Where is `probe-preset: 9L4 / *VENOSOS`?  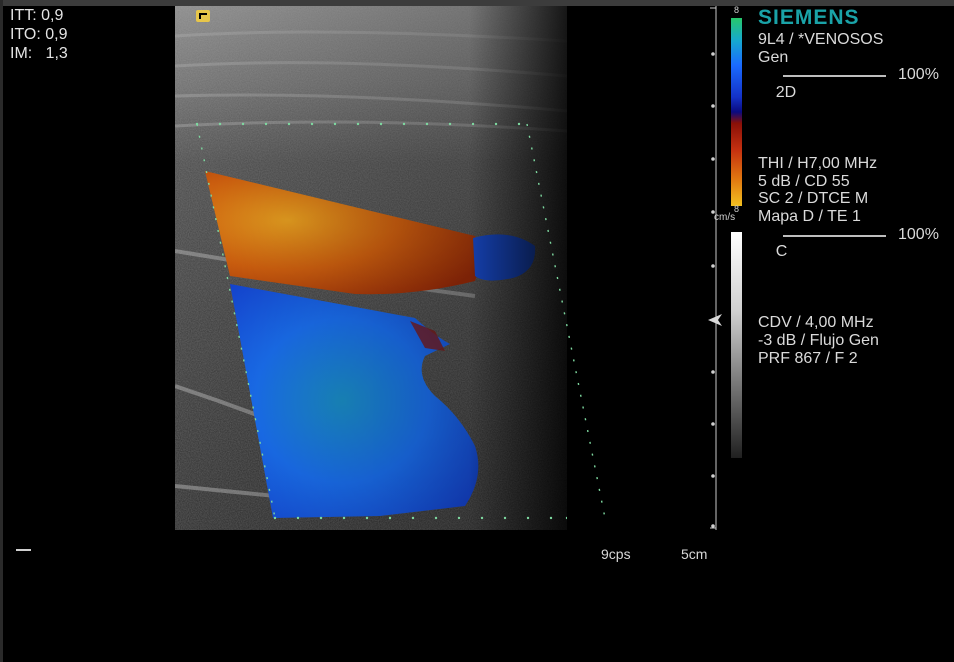 probe-preset: 9L4 / *VENOSOS is located at coordinates (821, 39).